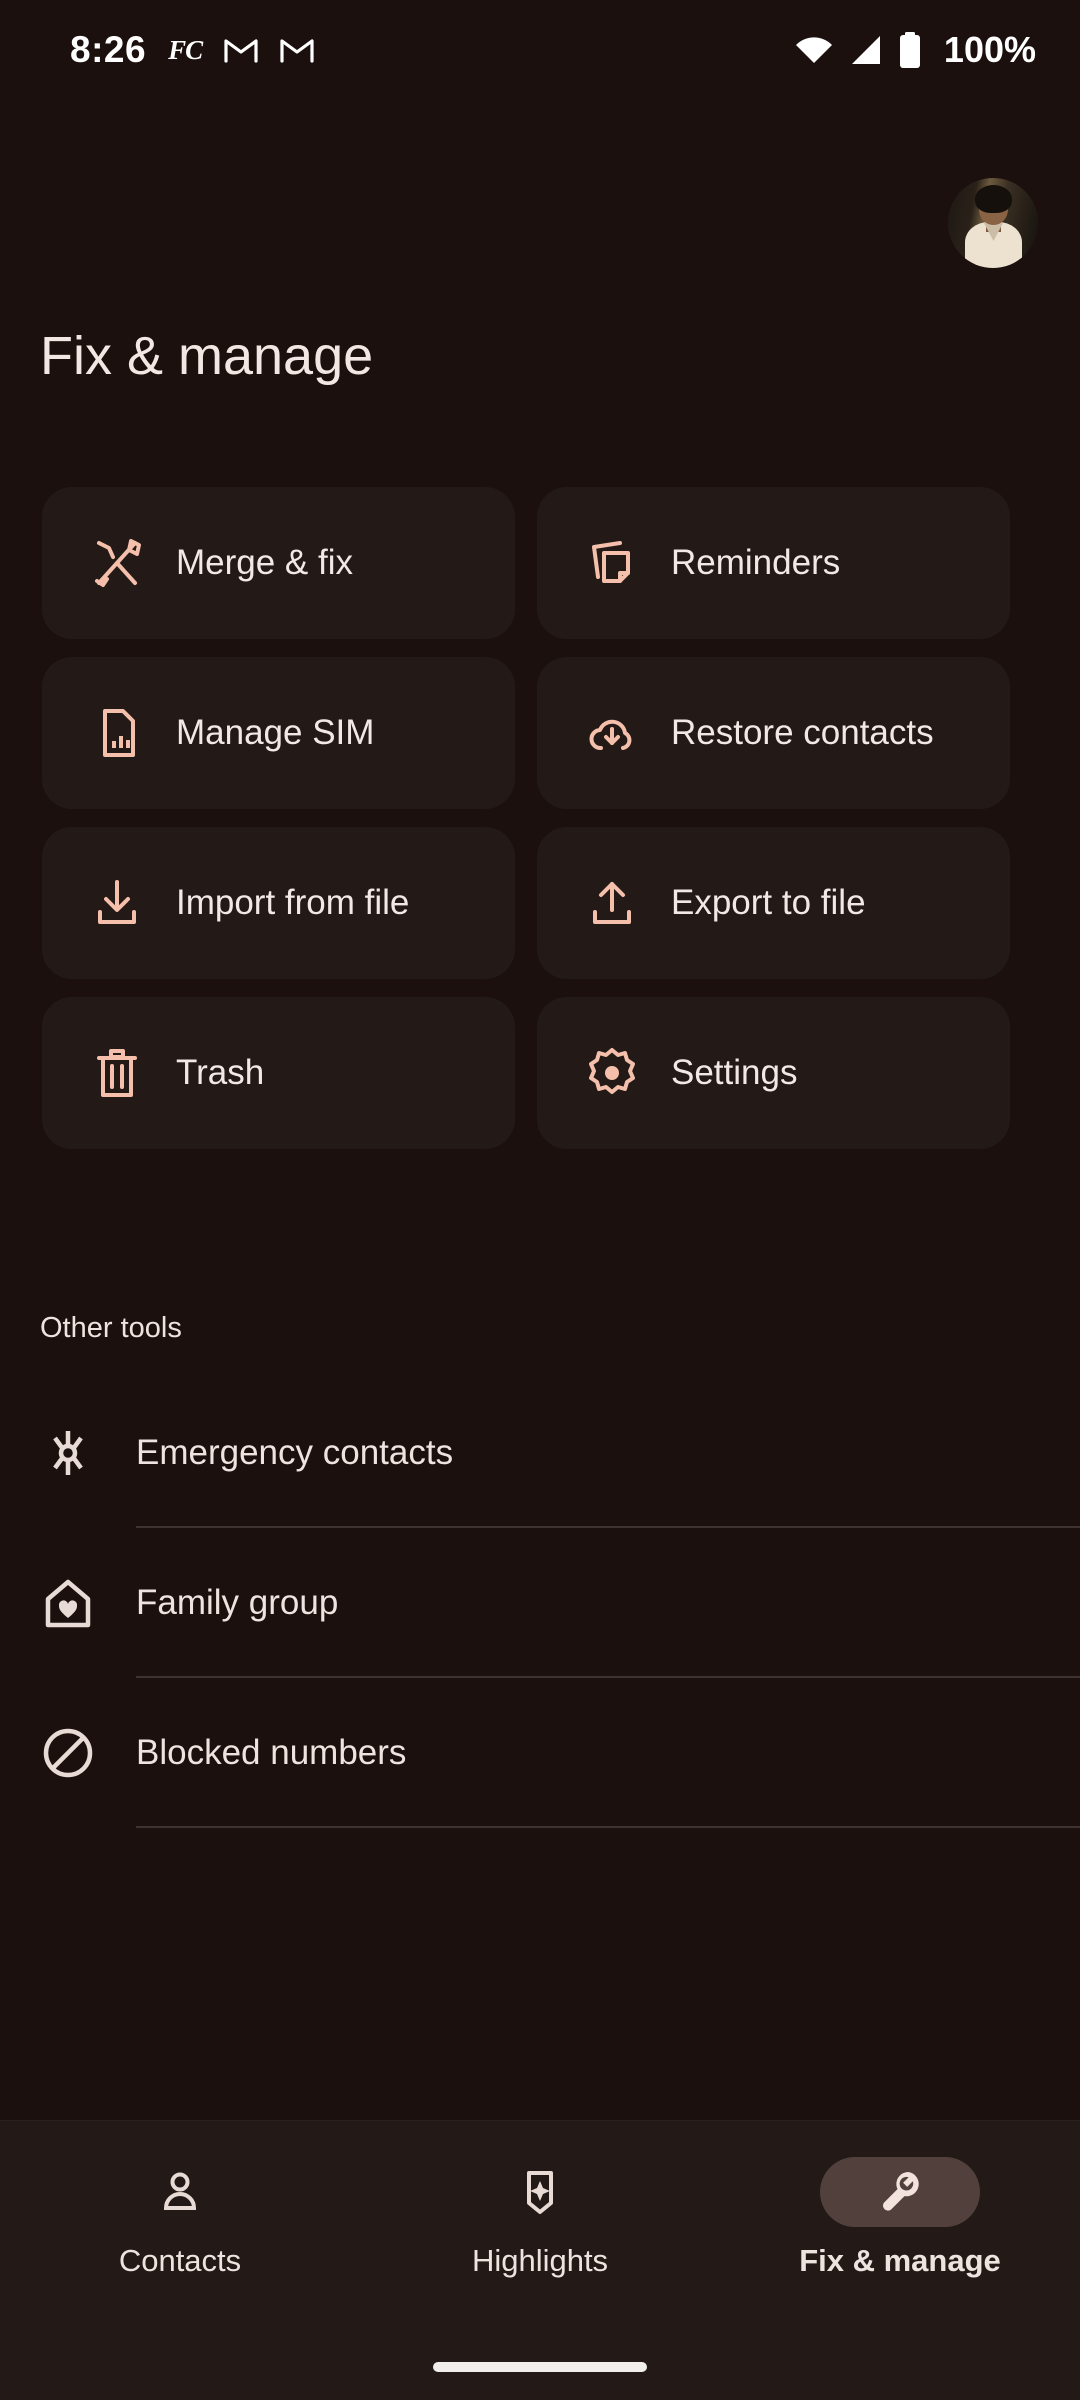 This screenshot has height=2400, width=1080. I want to click on nav-pill-fix-and-manage, so click(900, 2192).